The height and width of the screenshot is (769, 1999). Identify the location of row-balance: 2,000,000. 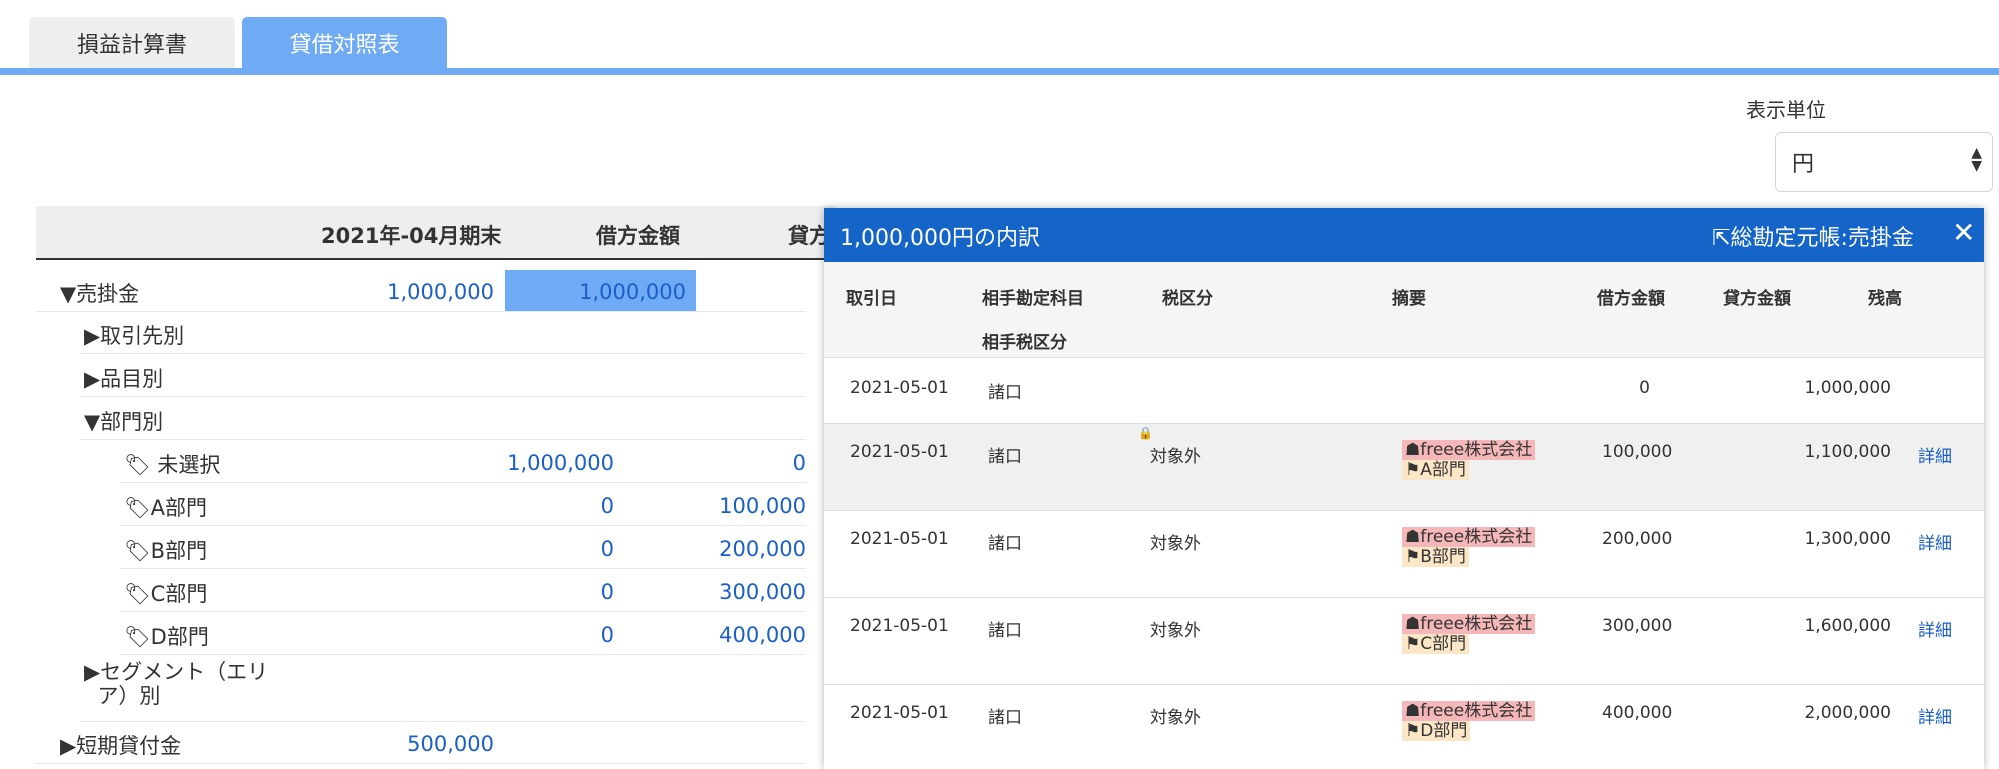
(1847, 713).